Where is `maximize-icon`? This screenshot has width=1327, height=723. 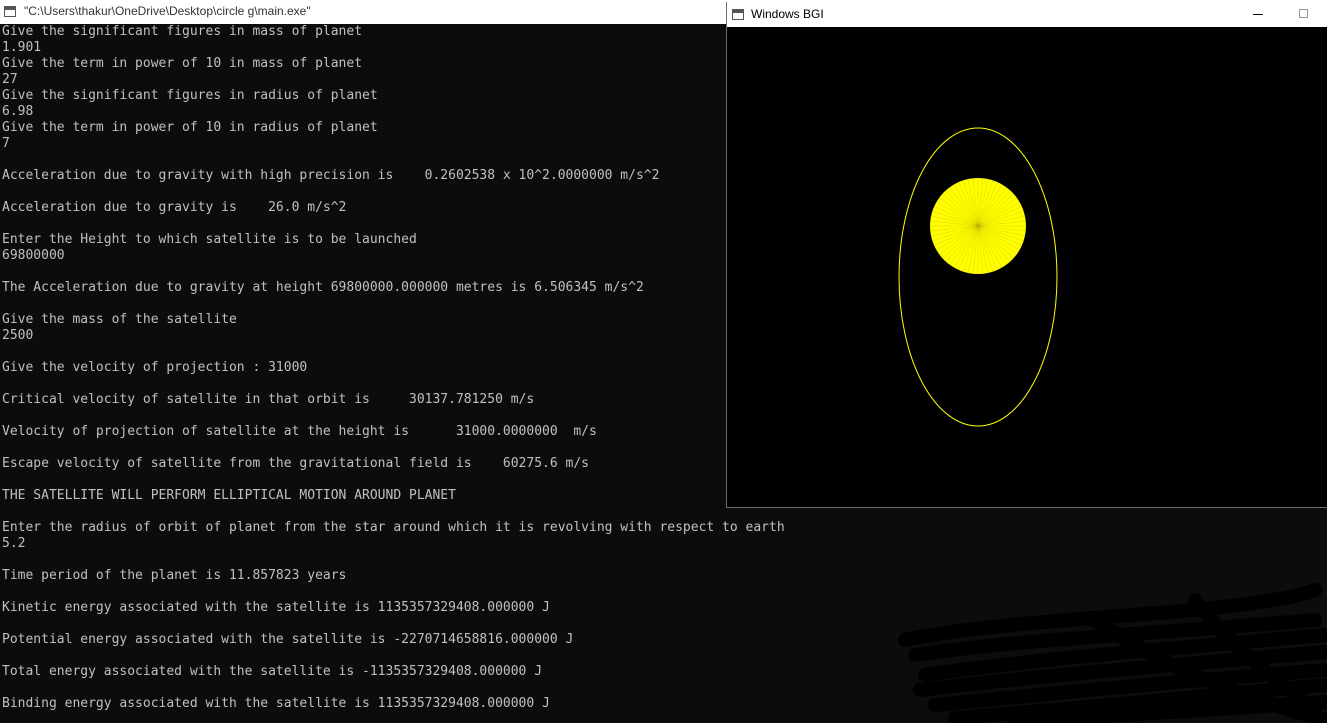
maximize-icon is located at coordinates (1304, 14).